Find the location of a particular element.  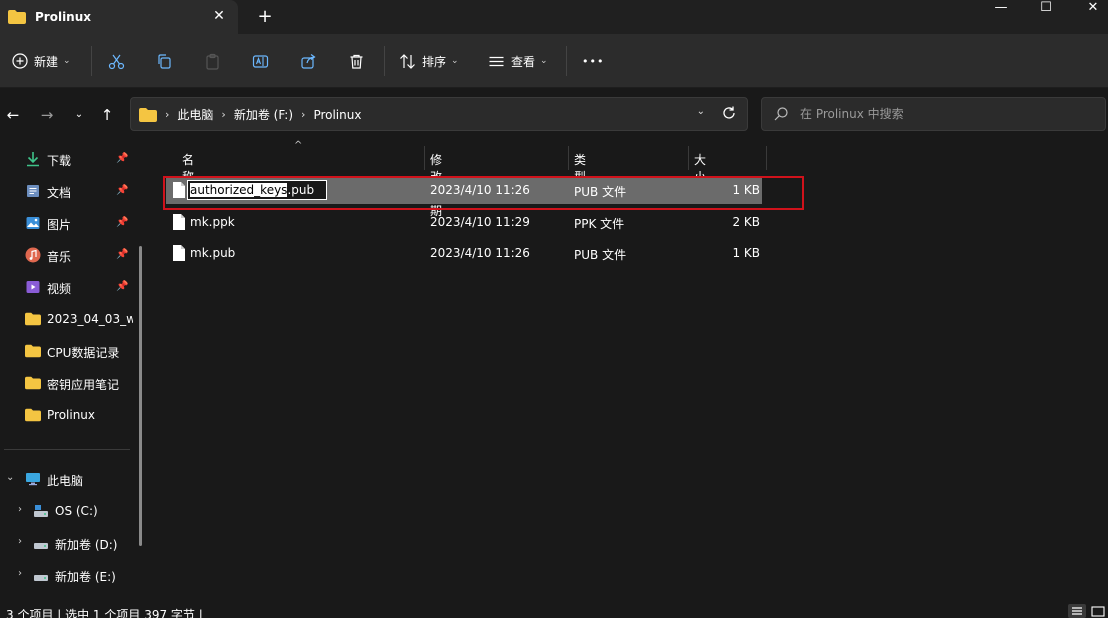

more-options-button: ••• is located at coordinates (593, 61).